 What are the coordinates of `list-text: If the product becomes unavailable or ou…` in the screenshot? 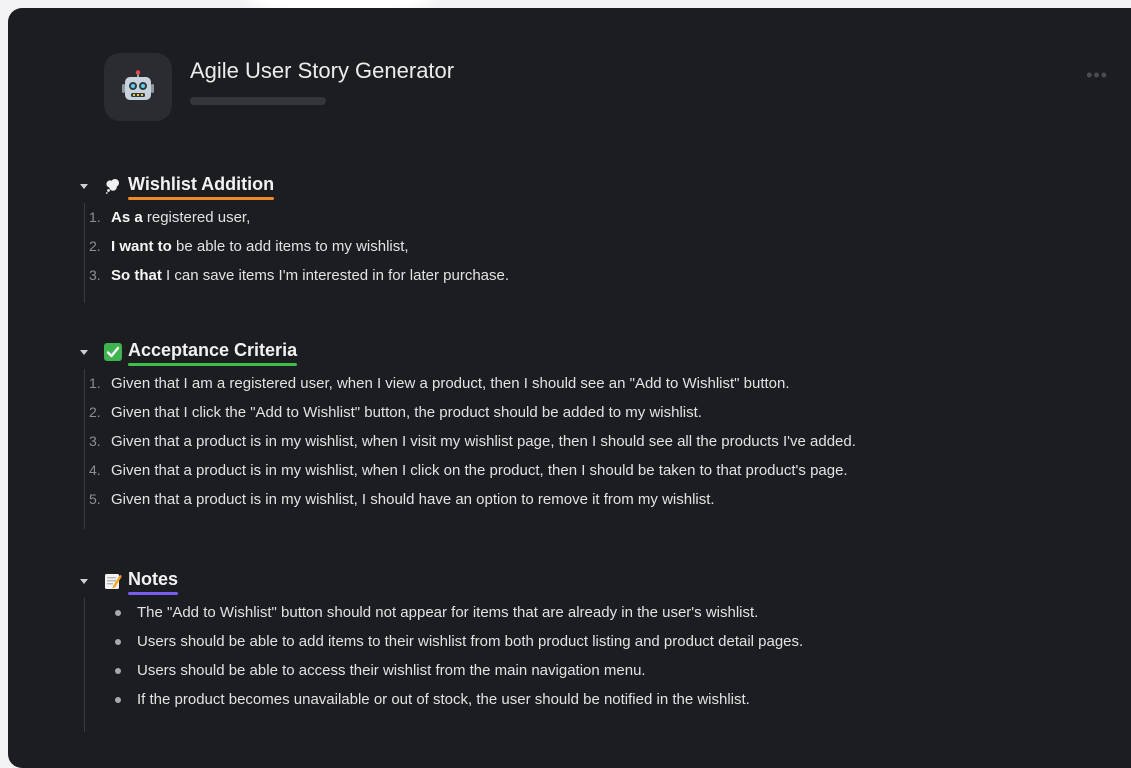 It's located at (443, 699).